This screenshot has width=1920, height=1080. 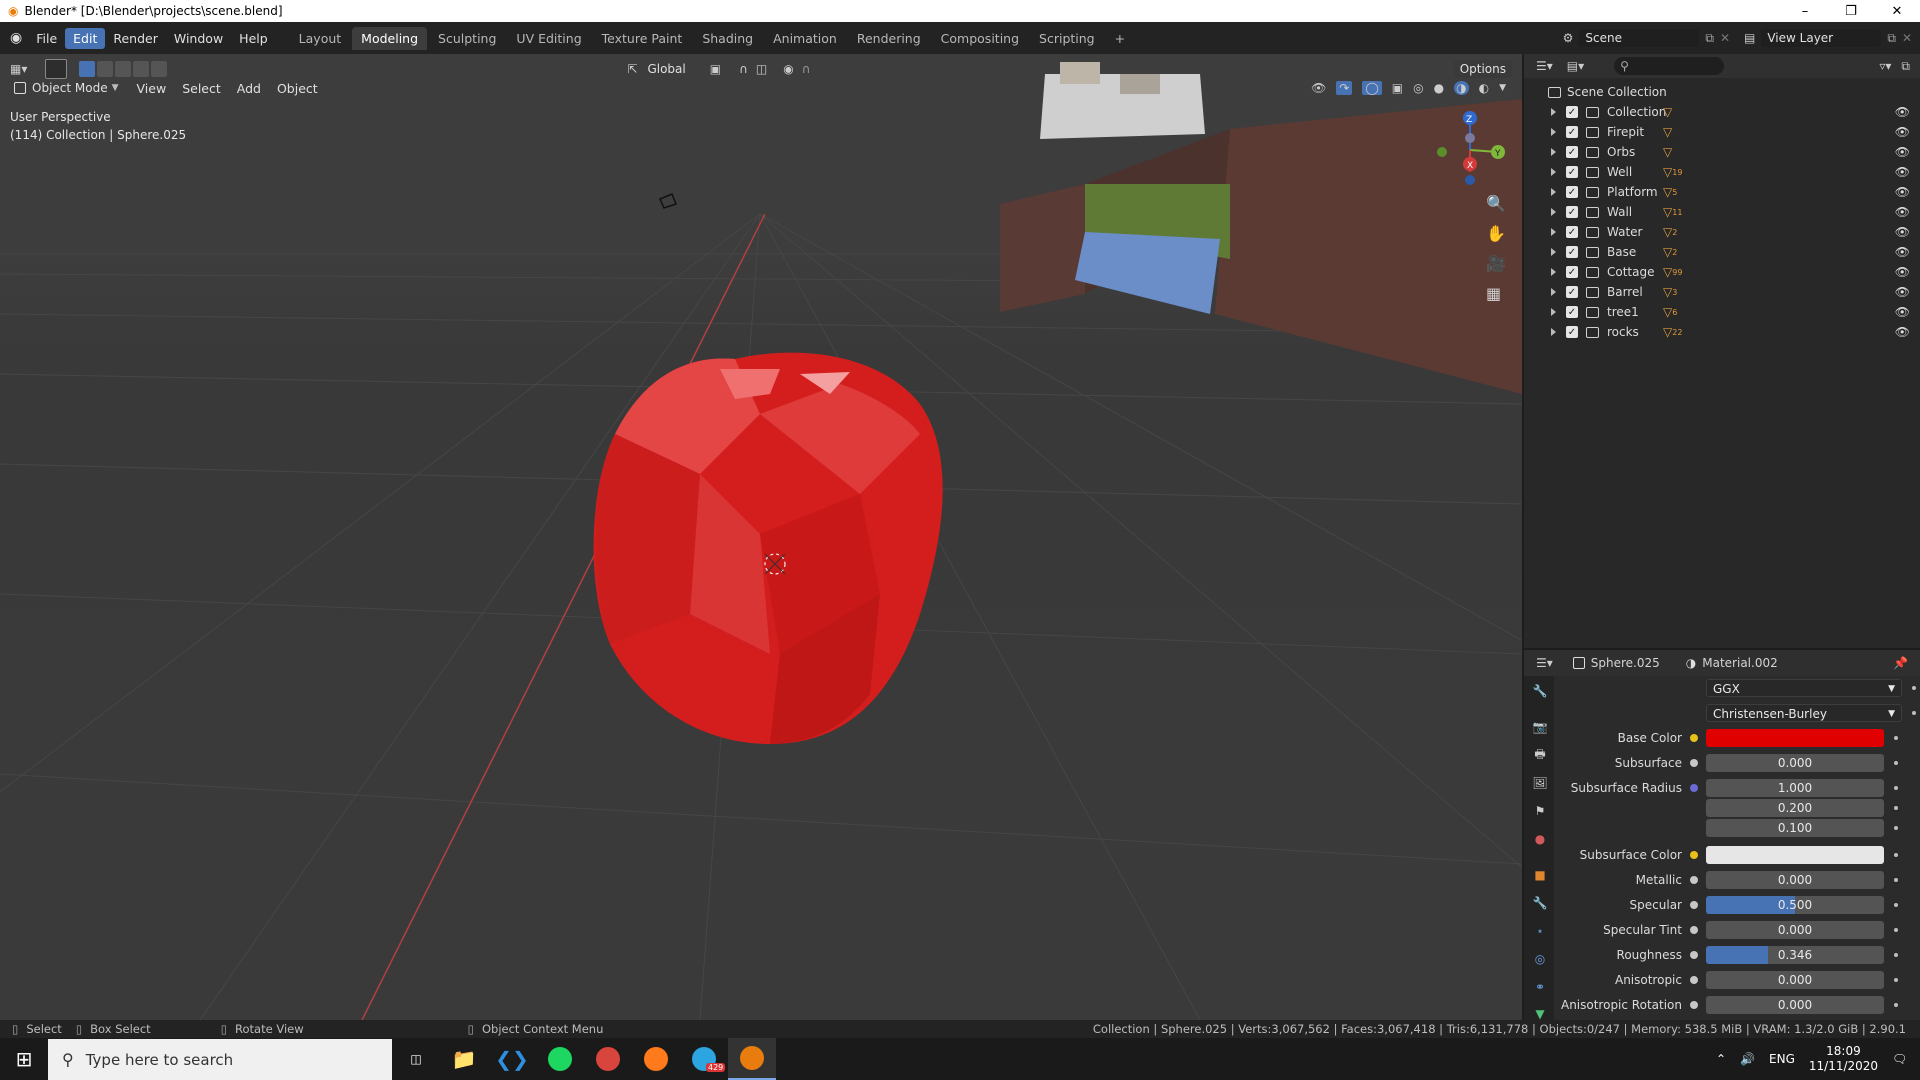 I want to click on solid-shading-icon: ●, so click(x=1439, y=88).